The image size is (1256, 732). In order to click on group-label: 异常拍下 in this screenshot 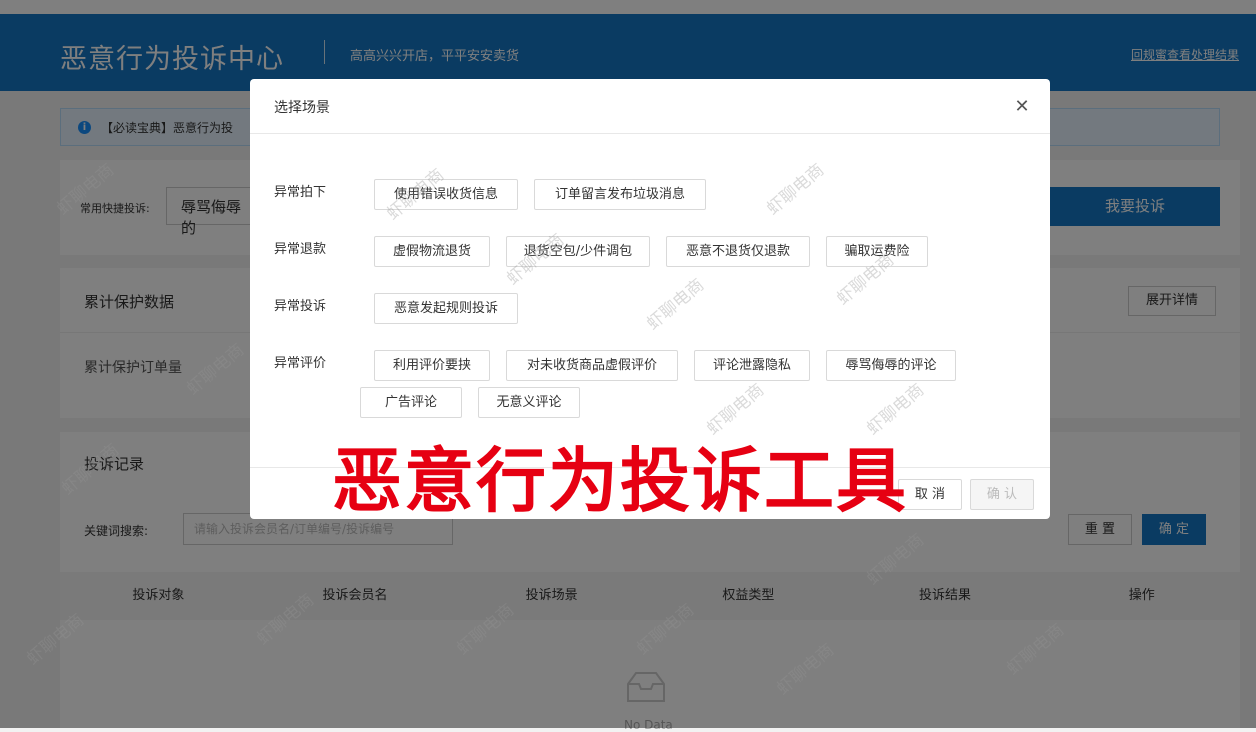, I will do `click(300, 192)`.